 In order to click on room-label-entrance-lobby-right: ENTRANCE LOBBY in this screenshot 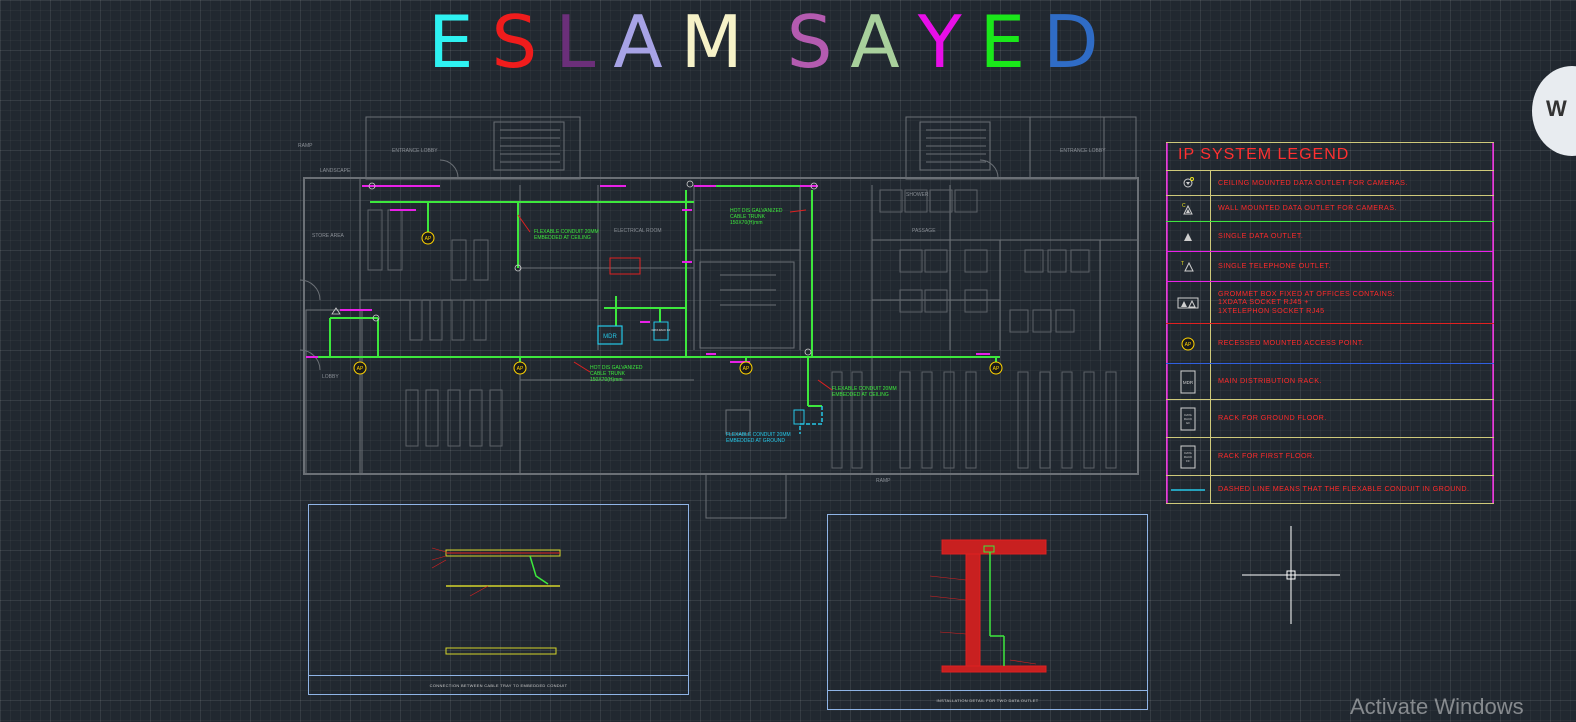, I will do `click(1083, 151)`.